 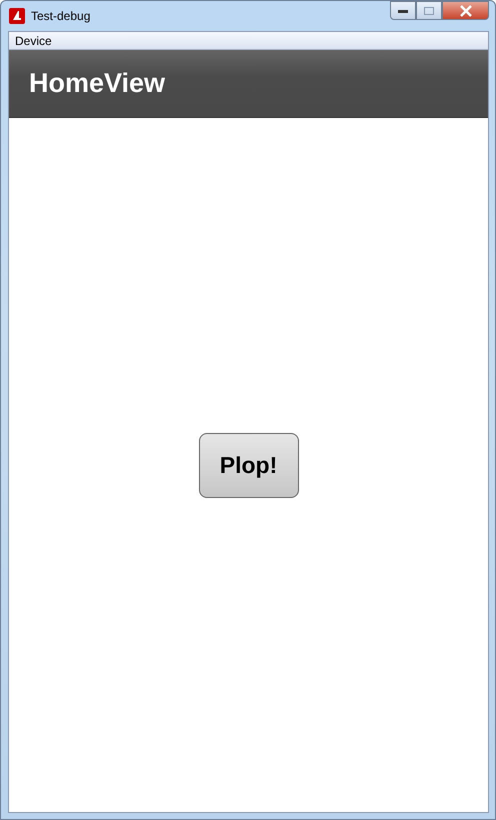 I want to click on maximize-icon, so click(x=429, y=11).